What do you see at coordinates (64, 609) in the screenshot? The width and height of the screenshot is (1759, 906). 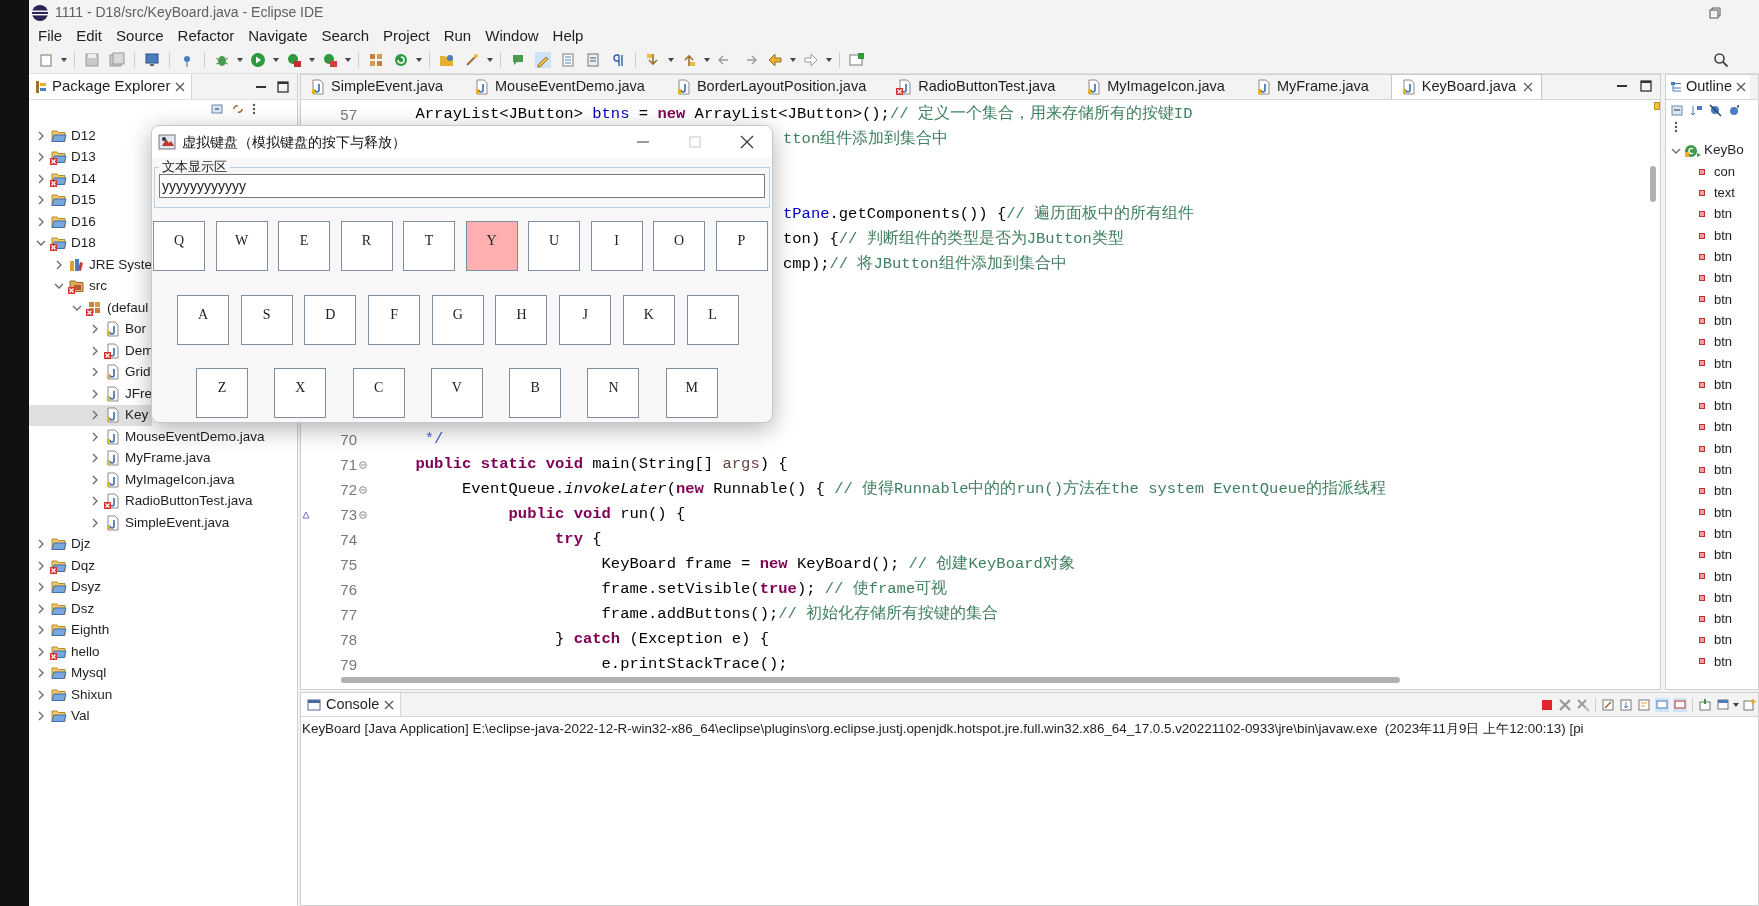 I see `tree-item: Dsz` at bounding box center [64, 609].